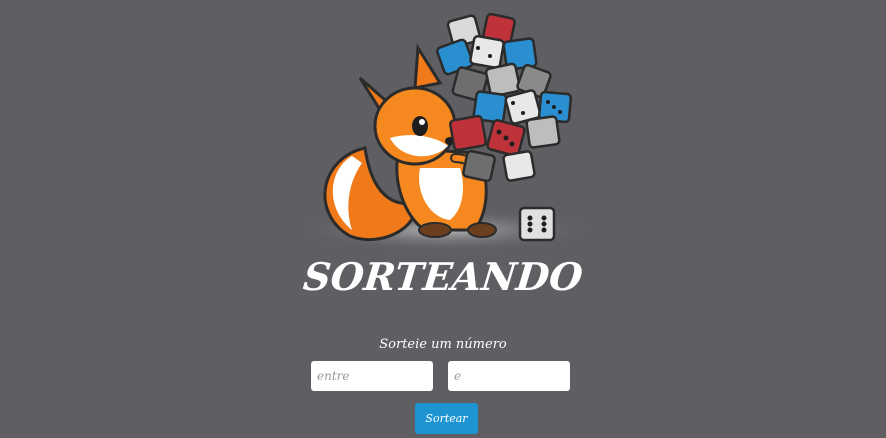  What do you see at coordinates (509, 376) in the screenshot?
I see `range-to-input` at bounding box center [509, 376].